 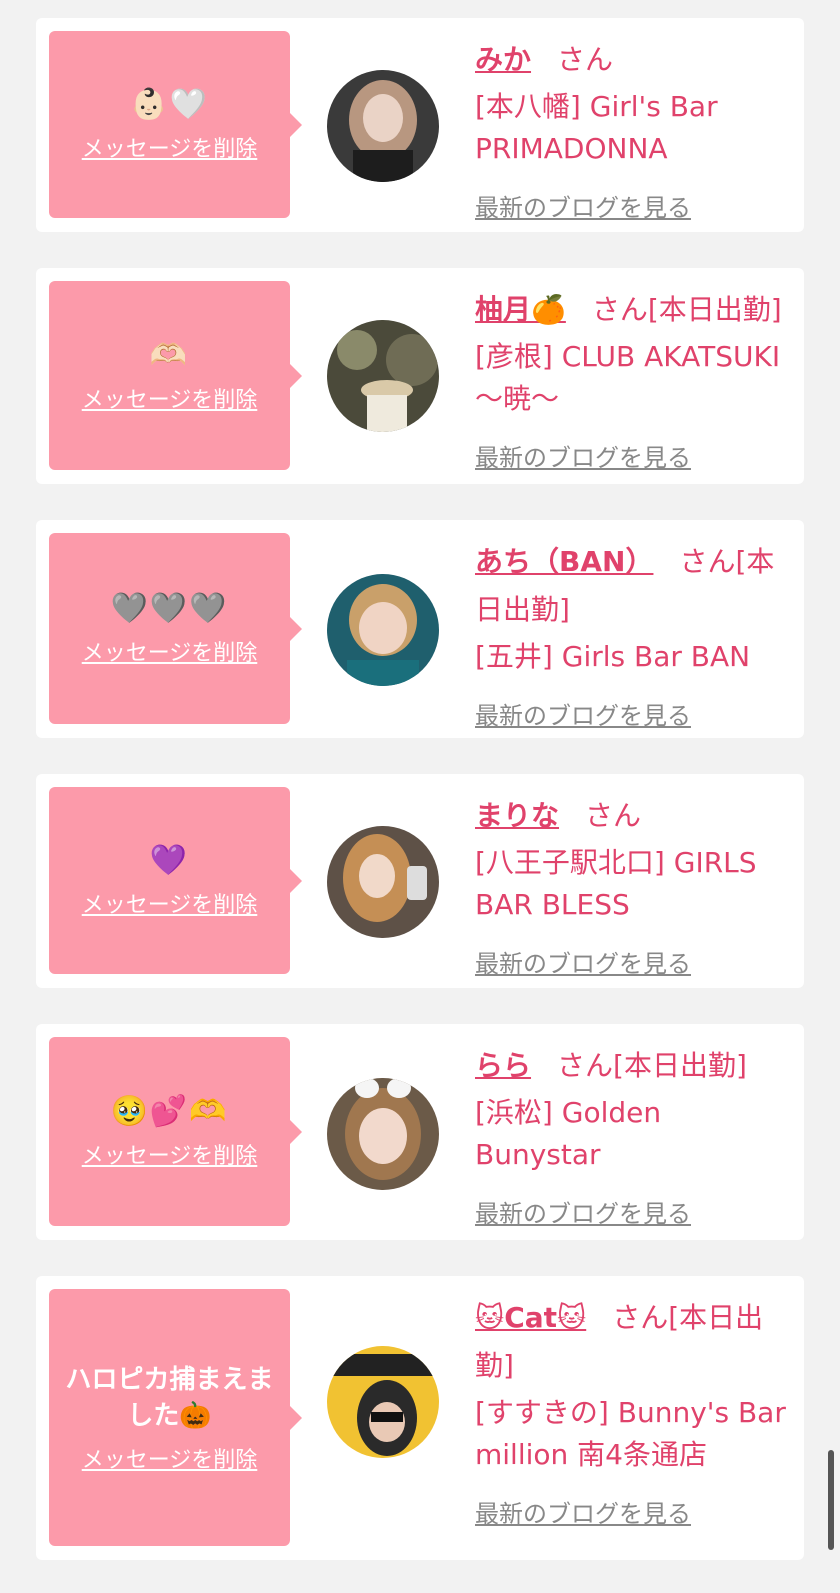 What do you see at coordinates (635, 586) in the screenshot?
I see `name-line: あち（BAN） さん[本日出勤]` at bounding box center [635, 586].